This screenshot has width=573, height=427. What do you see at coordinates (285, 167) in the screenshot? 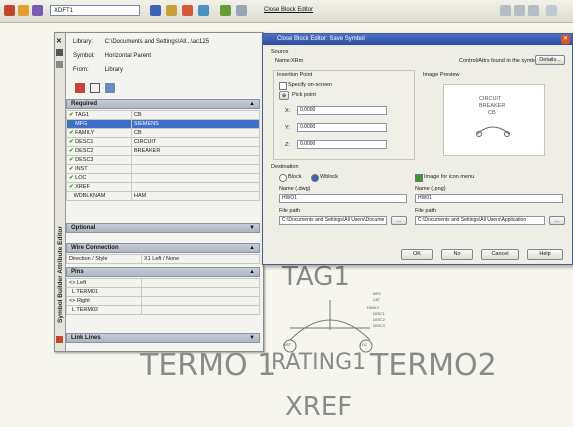
I see `destination-group-label: Destination` at bounding box center [285, 167].